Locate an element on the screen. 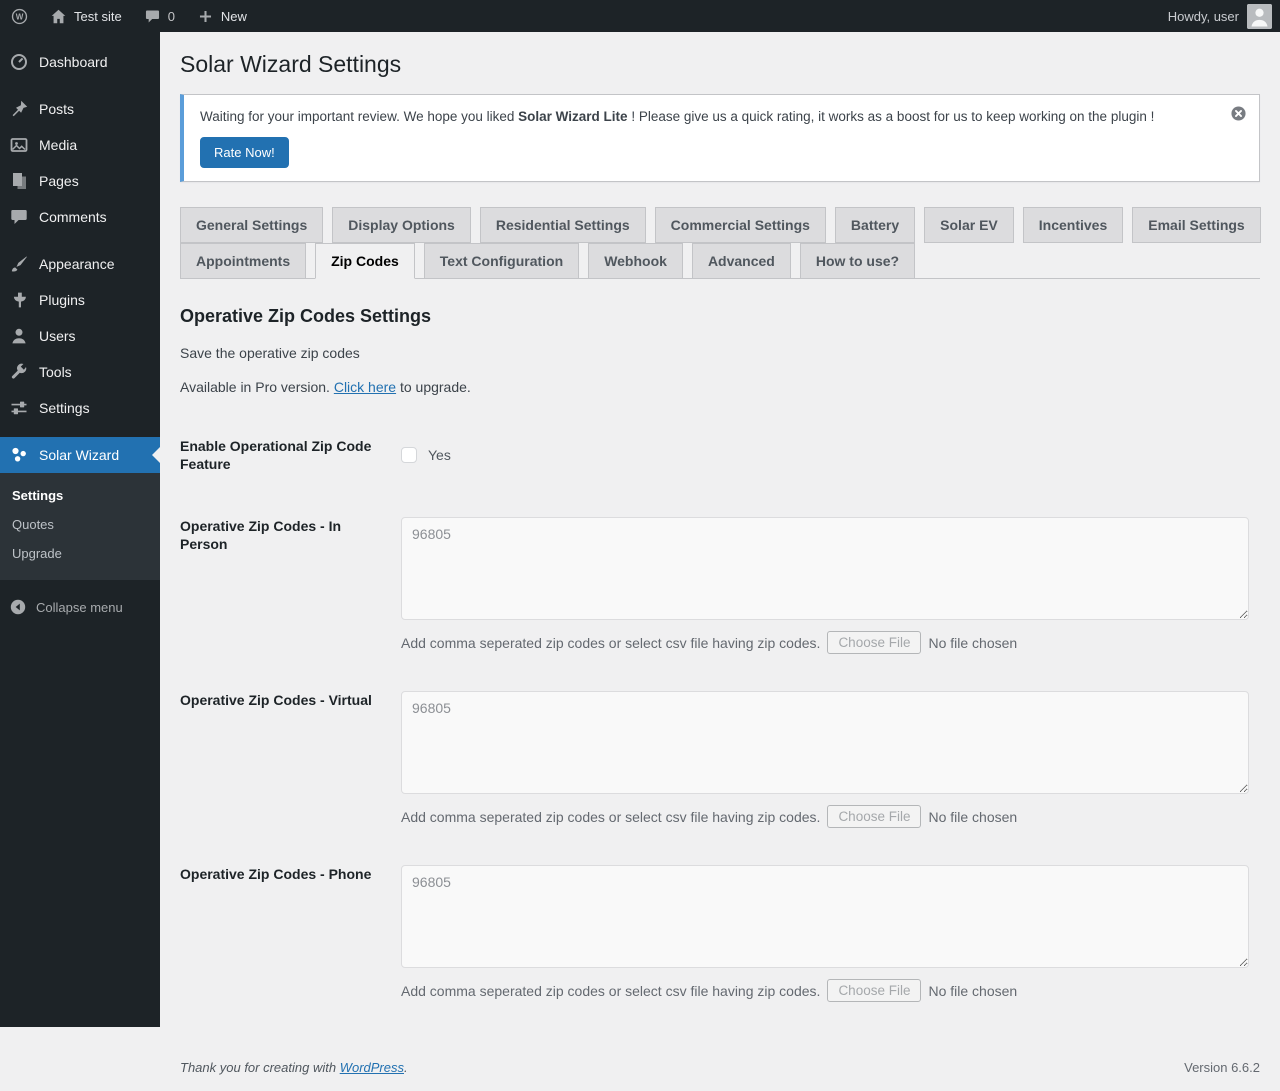  tab-webhook: Webhook is located at coordinates (635, 260).